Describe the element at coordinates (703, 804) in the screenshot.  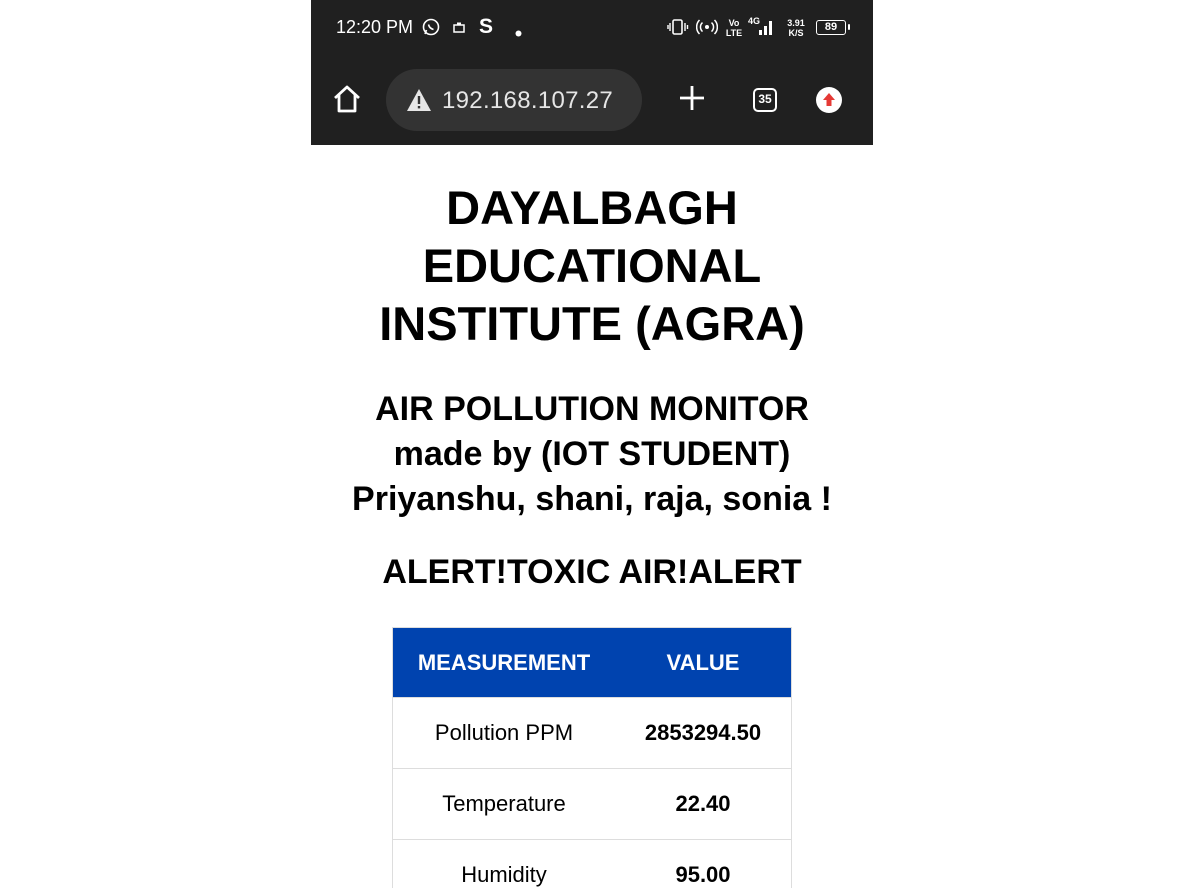
I see `measurement-value: 22.40` at that location.